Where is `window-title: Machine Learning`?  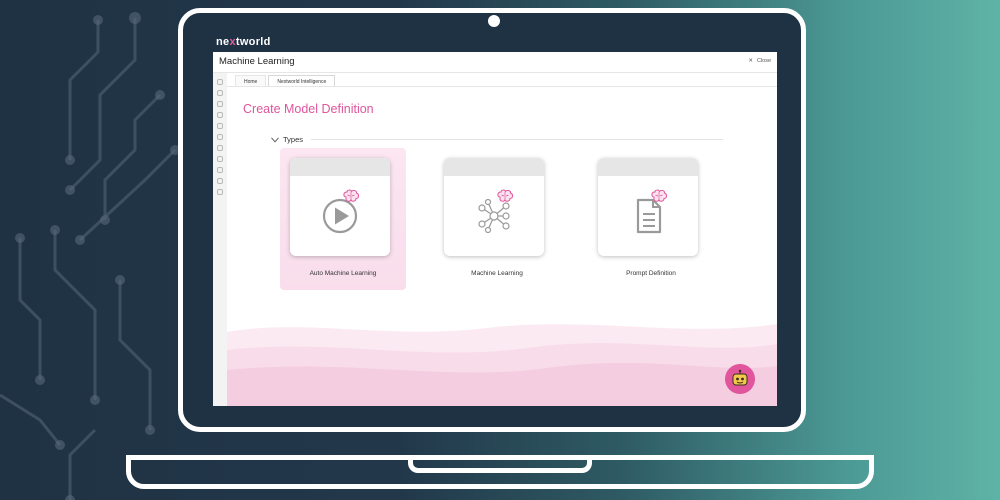 window-title: Machine Learning is located at coordinates (257, 61).